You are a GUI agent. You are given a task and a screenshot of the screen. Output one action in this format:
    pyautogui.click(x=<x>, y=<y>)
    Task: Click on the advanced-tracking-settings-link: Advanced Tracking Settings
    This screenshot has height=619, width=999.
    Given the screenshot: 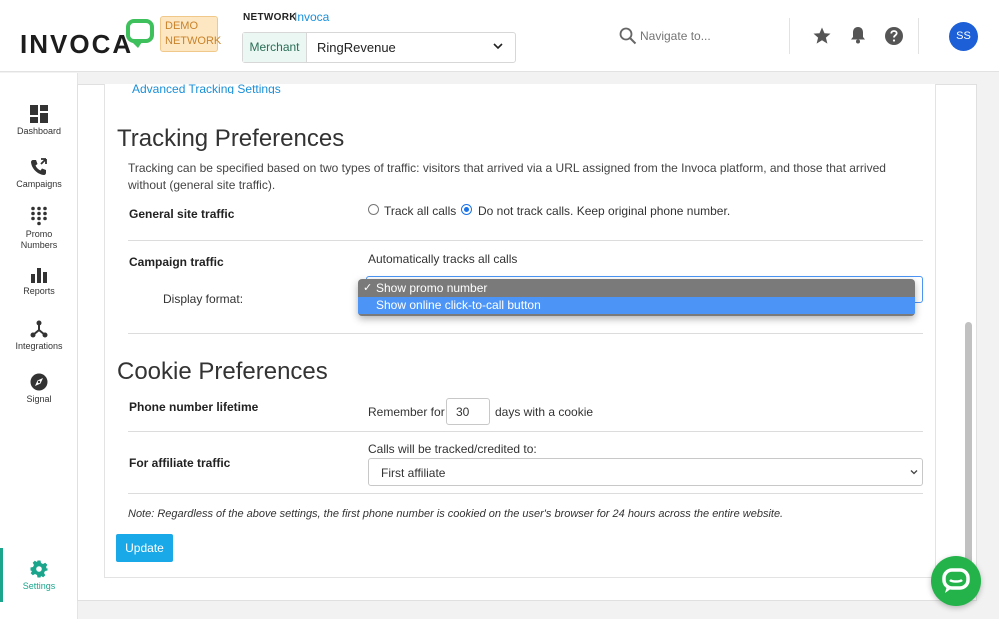 What is the action you would take?
    pyautogui.click(x=206, y=87)
    